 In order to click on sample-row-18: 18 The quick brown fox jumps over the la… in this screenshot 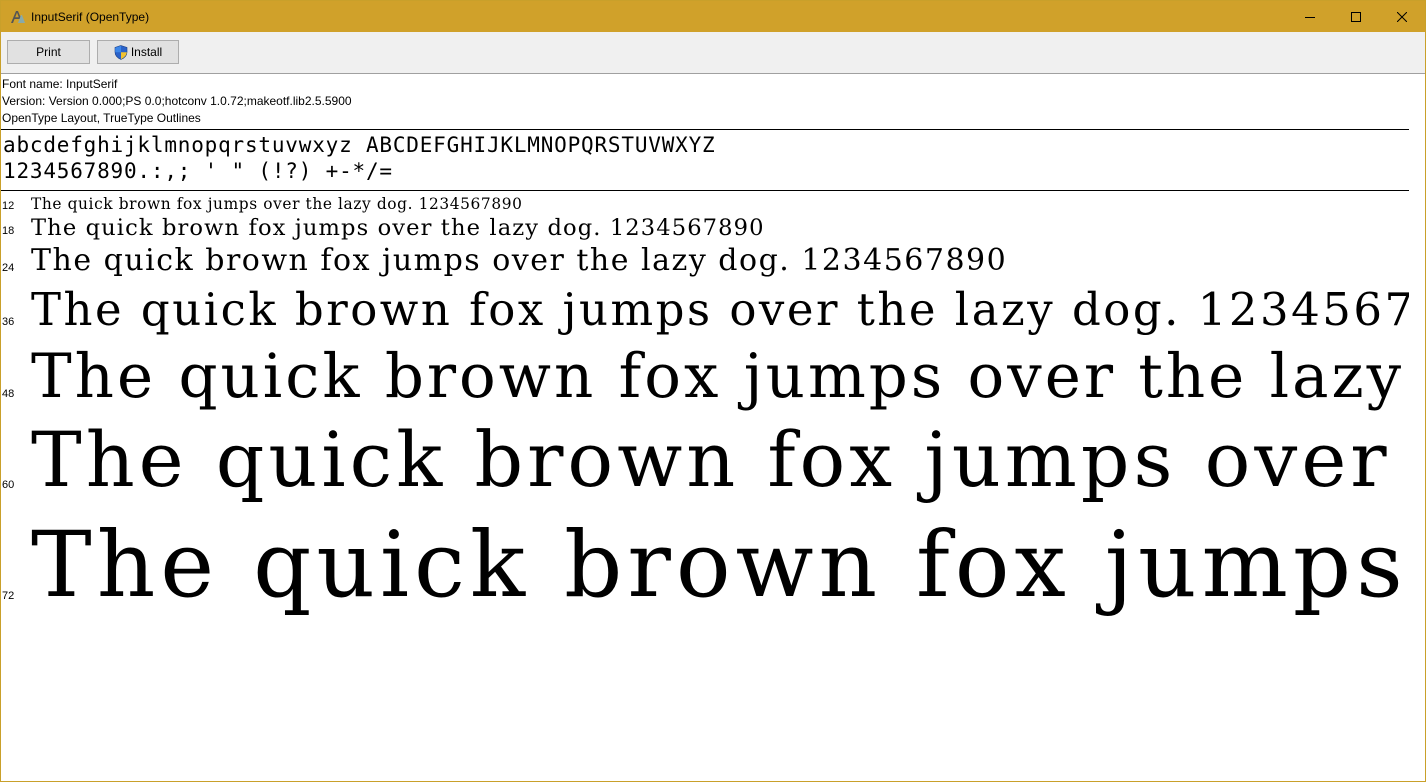, I will do `click(705, 228)`.